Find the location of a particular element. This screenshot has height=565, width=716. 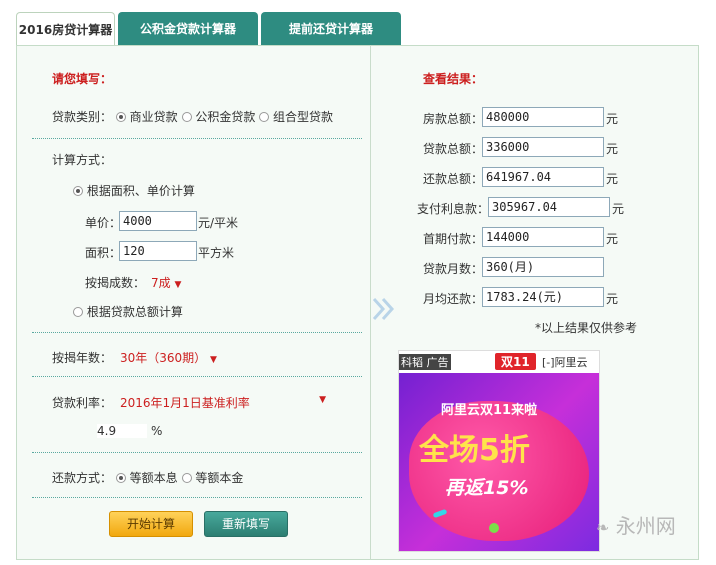

loan-type-row: 贷款类别： 商业贷款 公积金贷款 组合型贷款 is located at coordinates (192, 116).